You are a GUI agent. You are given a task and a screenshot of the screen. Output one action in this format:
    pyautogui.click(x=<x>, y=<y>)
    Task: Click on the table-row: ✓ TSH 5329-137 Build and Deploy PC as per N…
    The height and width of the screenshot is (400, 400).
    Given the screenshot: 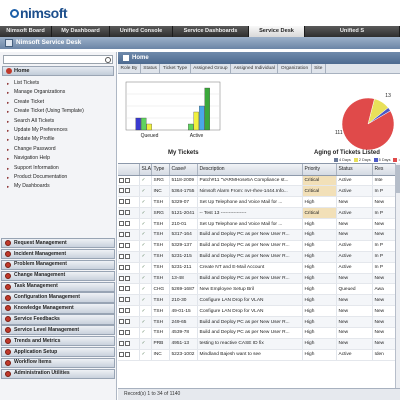 What is the action you would take?
    pyautogui.click(x=259, y=246)
    